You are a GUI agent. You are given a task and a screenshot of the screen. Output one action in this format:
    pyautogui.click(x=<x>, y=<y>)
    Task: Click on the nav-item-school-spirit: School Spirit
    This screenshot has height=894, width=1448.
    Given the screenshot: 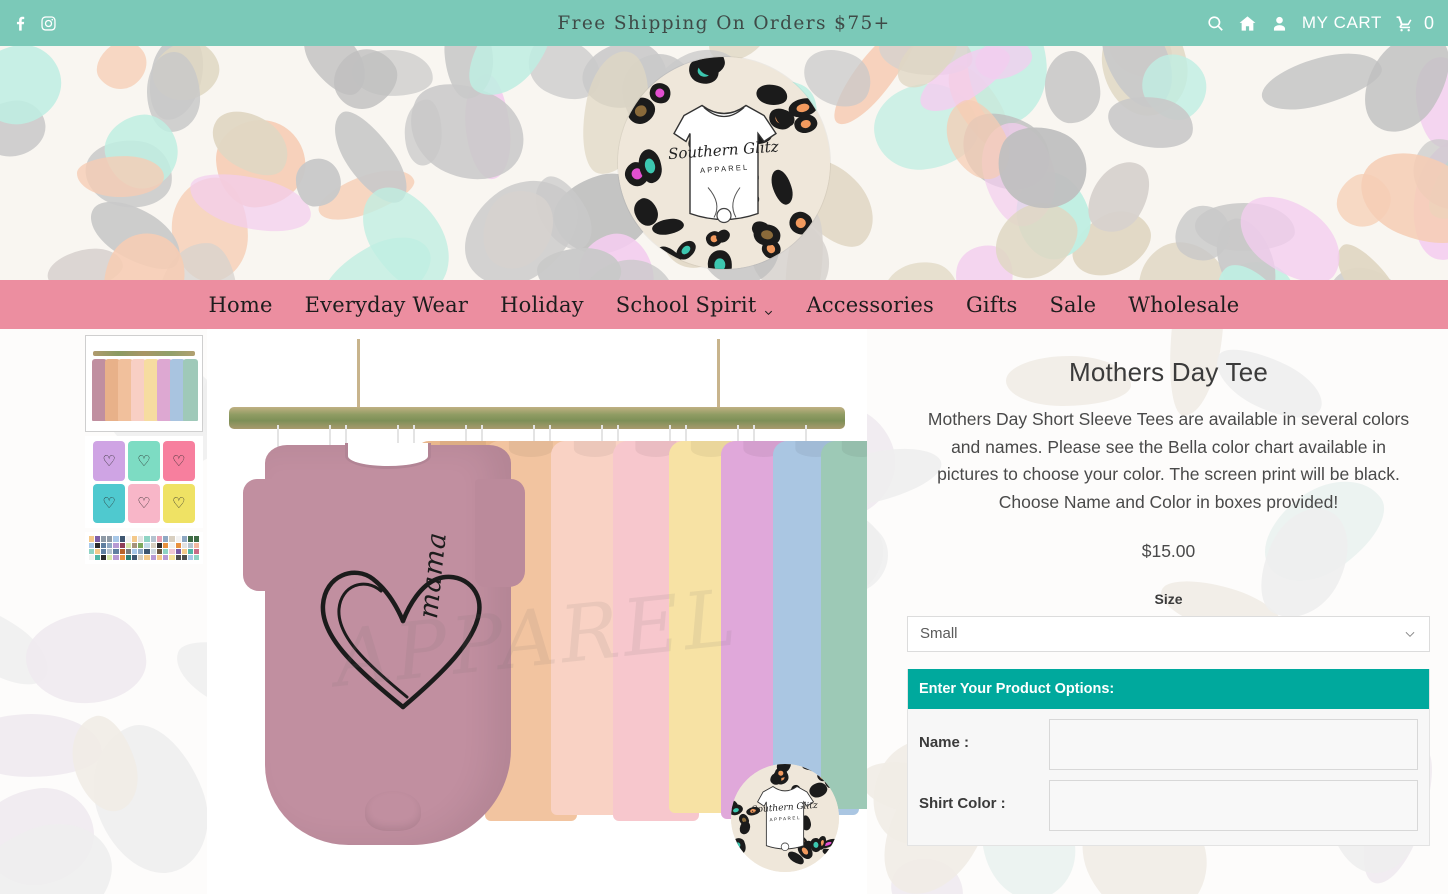 What is the action you would take?
    pyautogui.click(x=695, y=305)
    